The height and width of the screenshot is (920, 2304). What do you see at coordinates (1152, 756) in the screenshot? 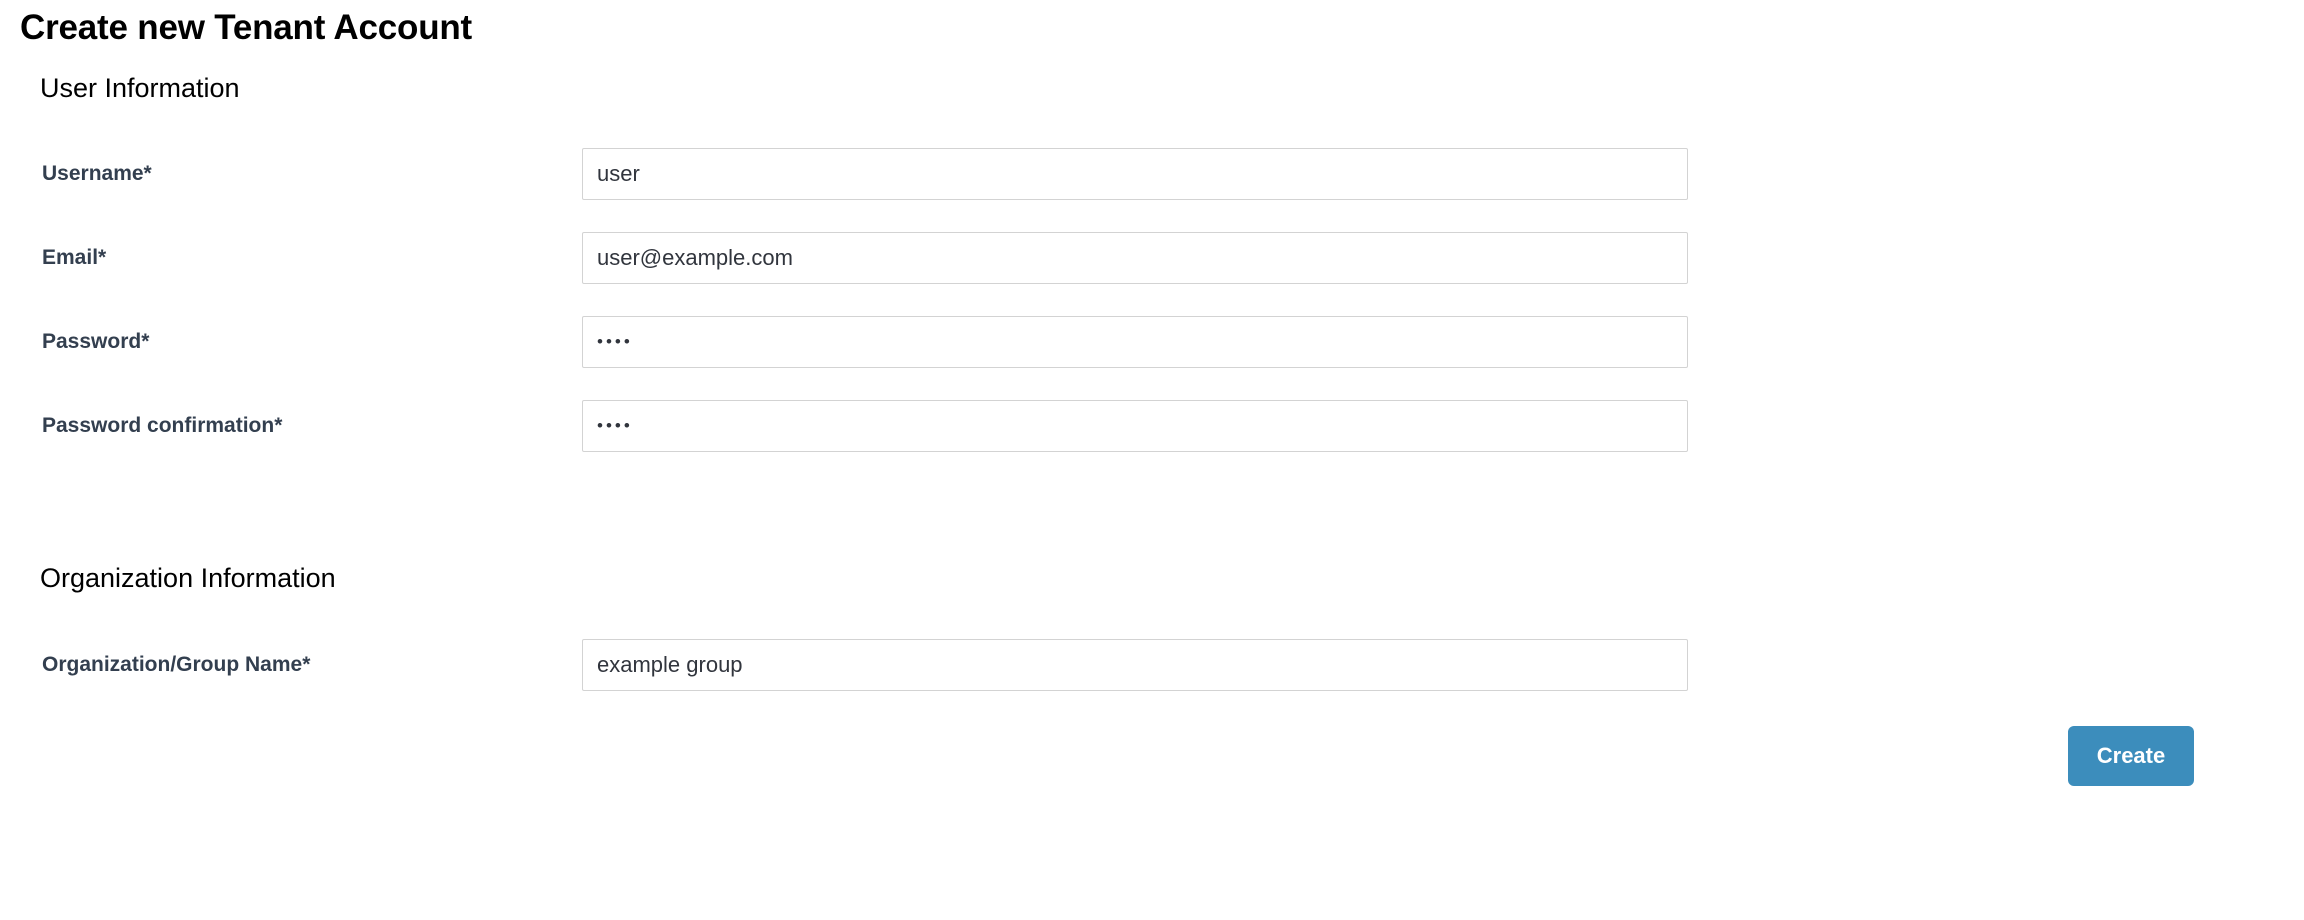
I see `form-actions: Create` at bounding box center [1152, 756].